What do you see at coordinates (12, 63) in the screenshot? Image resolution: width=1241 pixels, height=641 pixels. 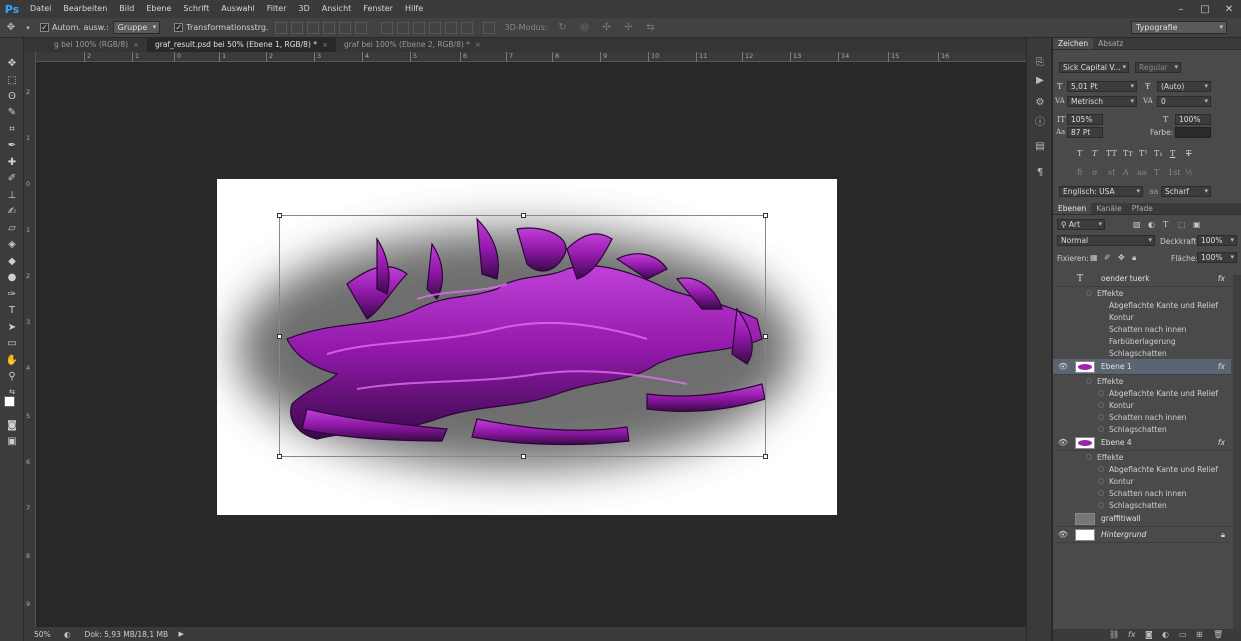 I see `move-tool-icon: ✥` at bounding box center [12, 63].